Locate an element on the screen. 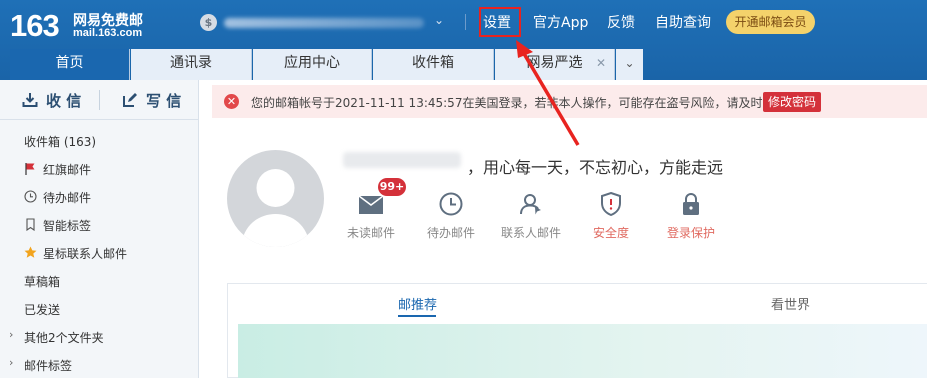 The image size is (927, 378). folder-other: › 其他2个文件夹 is located at coordinates (99, 337).